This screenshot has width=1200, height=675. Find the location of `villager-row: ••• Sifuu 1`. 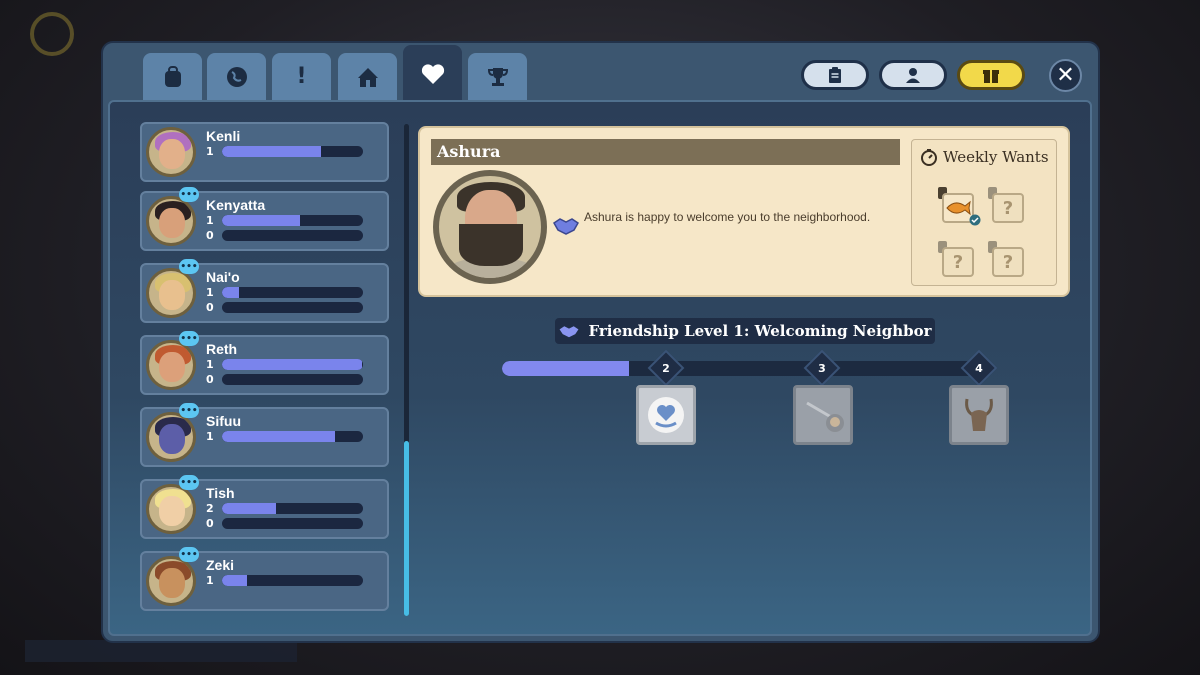

villager-row: ••• Sifuu 1 is located at coordinates (264, 435).